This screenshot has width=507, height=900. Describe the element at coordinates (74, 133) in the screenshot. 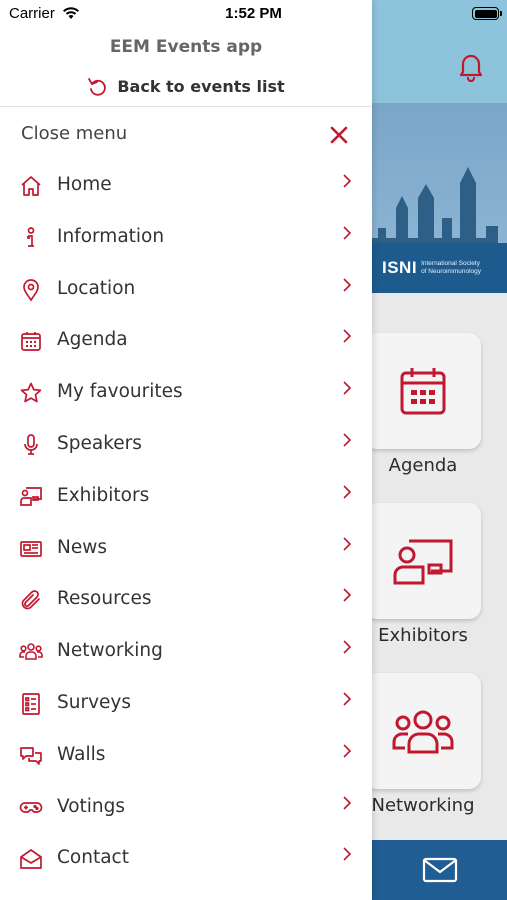

I see `close-menu-label: Close menu` at that location.